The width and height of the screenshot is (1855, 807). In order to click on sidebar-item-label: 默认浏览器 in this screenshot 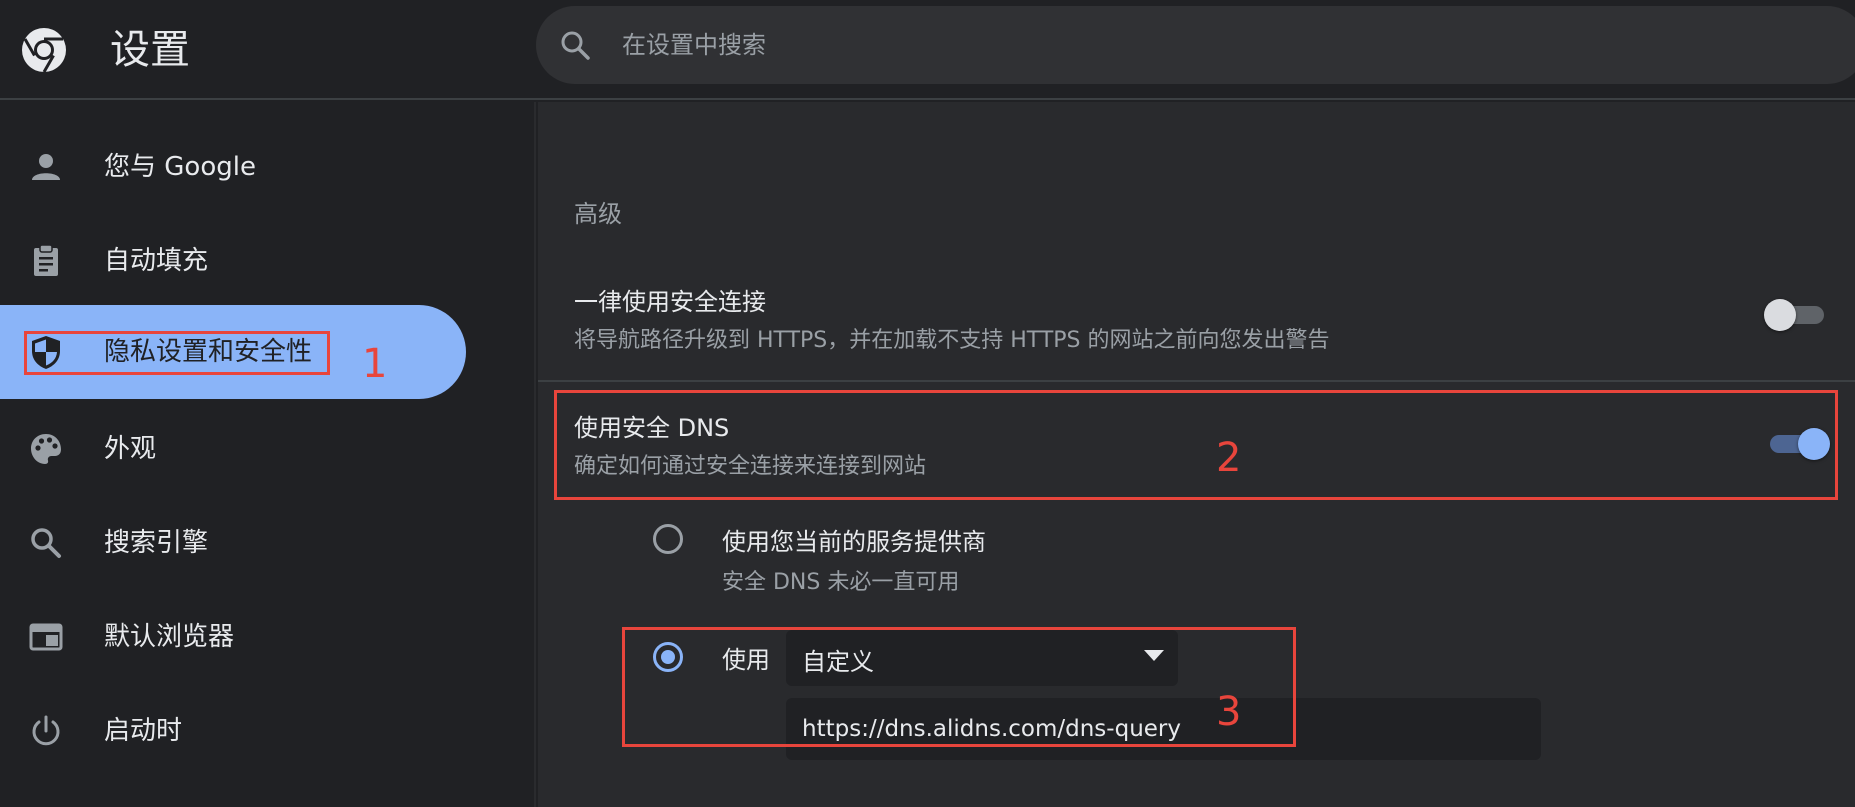, I will do `click(169, 637)`.